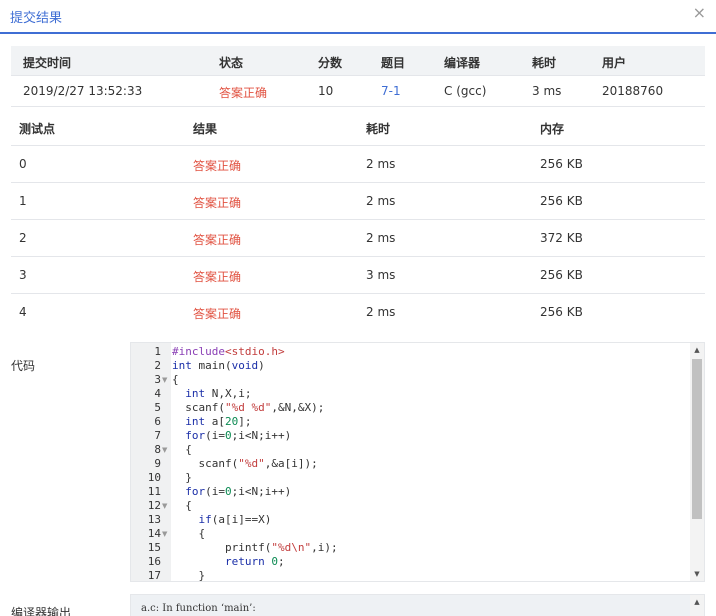 The width and height of the screenshot is (716, 616). I want to click on line-number: 11, so click(154, 491).